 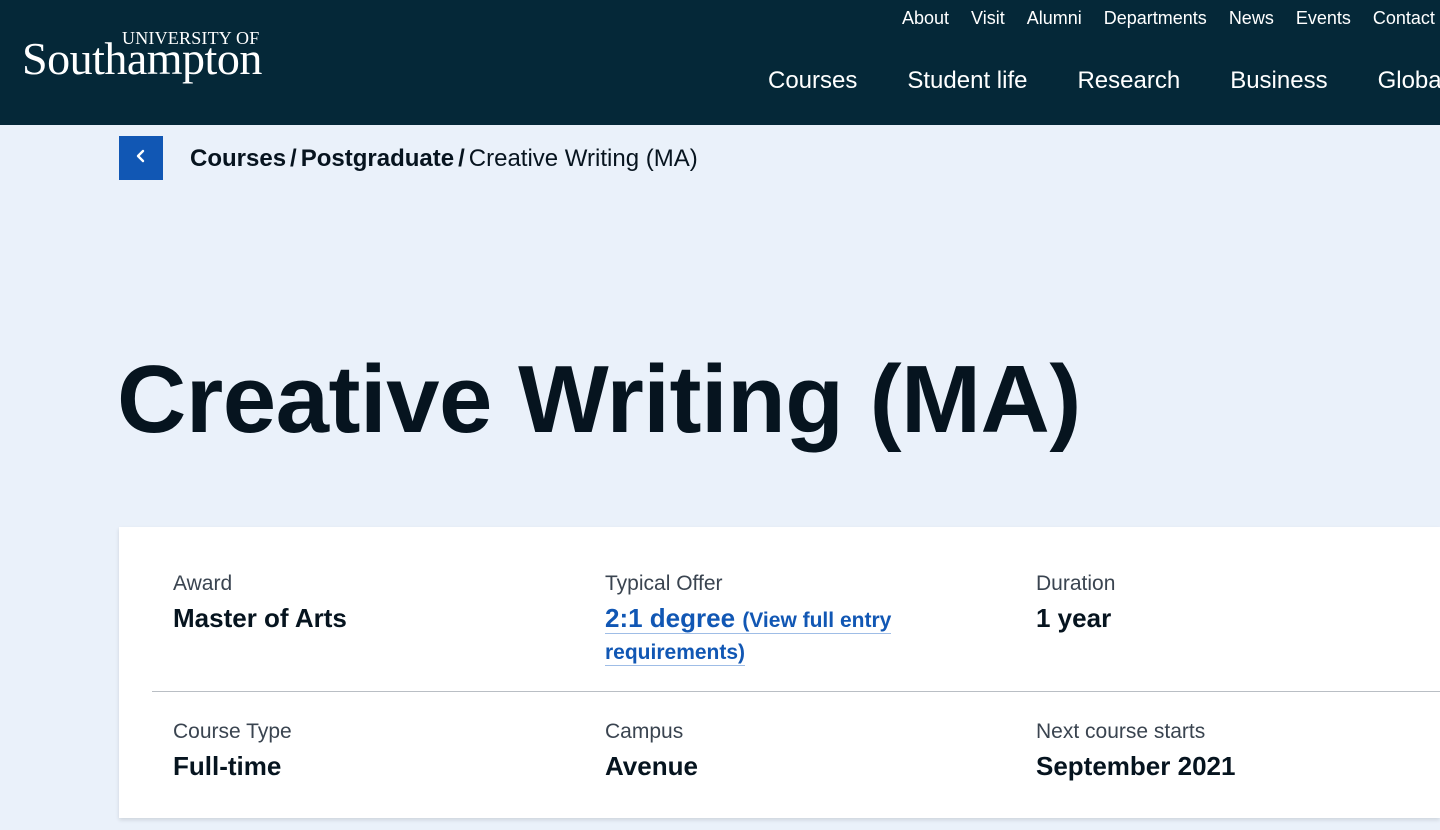 I want to click on main-nav-global: Global, so click(x=1409, y=81).